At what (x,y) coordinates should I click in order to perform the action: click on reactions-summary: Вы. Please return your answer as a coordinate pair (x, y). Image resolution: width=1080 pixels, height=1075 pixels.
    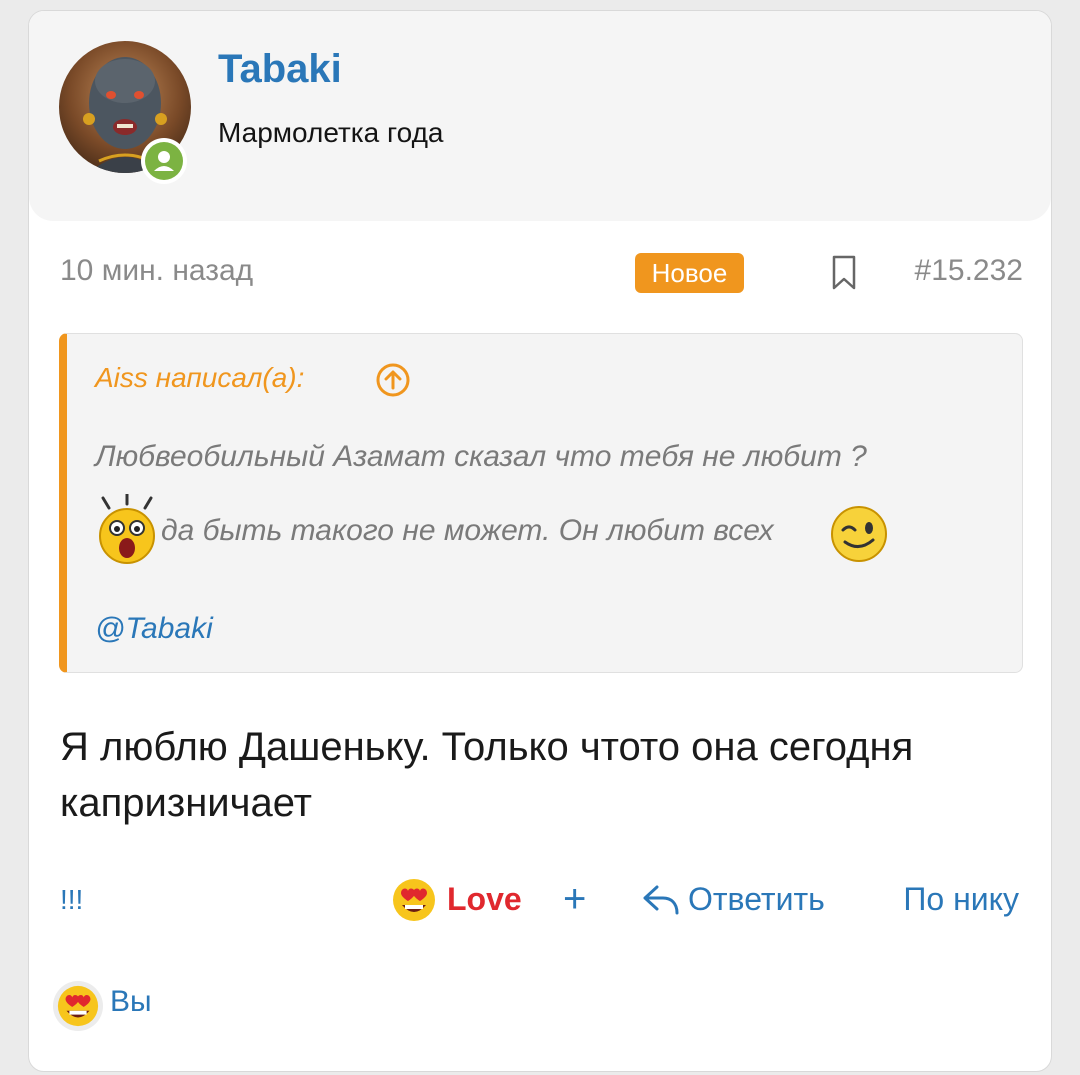
    Looking at the image, I should click on (153, 1006).